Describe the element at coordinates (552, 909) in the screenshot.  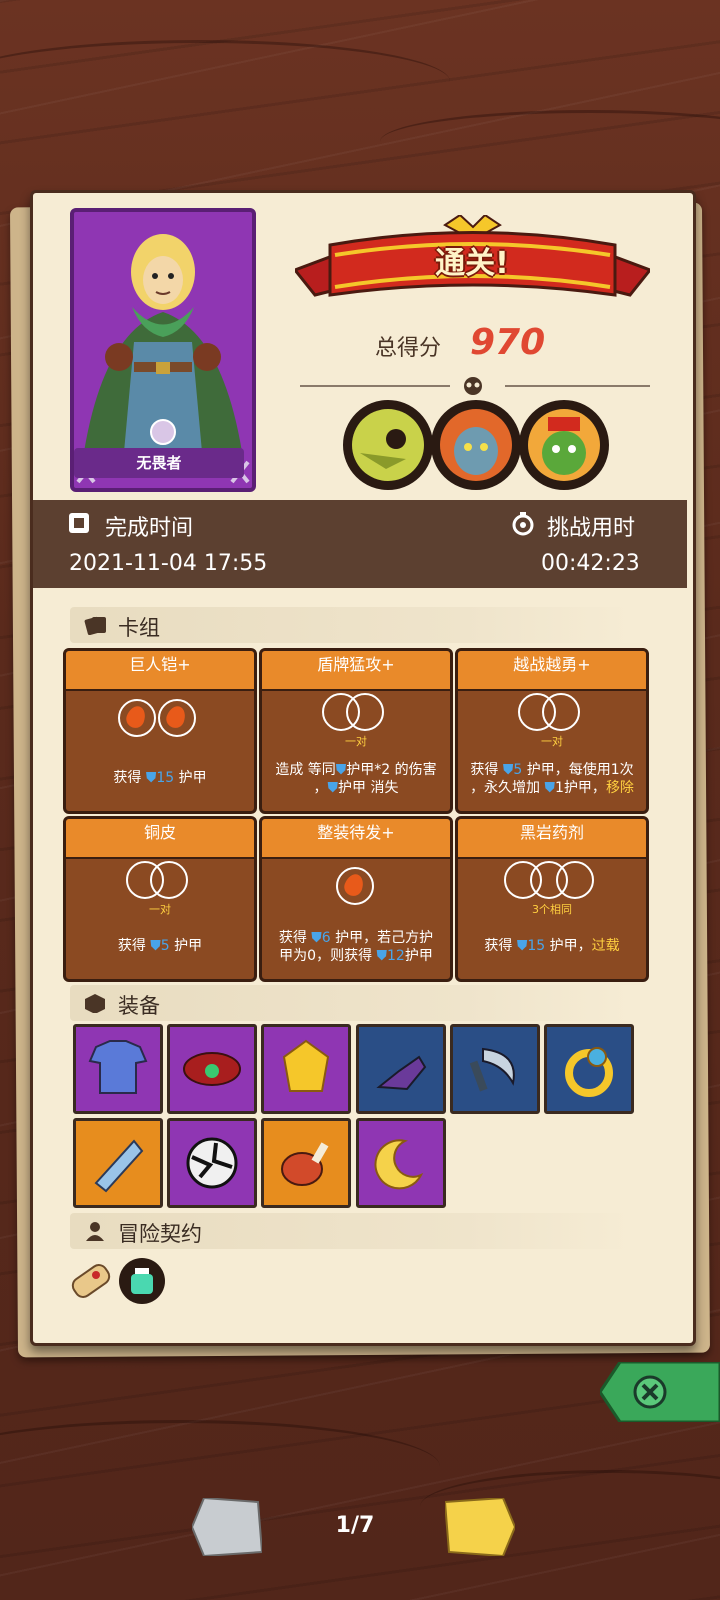
I see `card-sub-label: 3个相同` at that location.